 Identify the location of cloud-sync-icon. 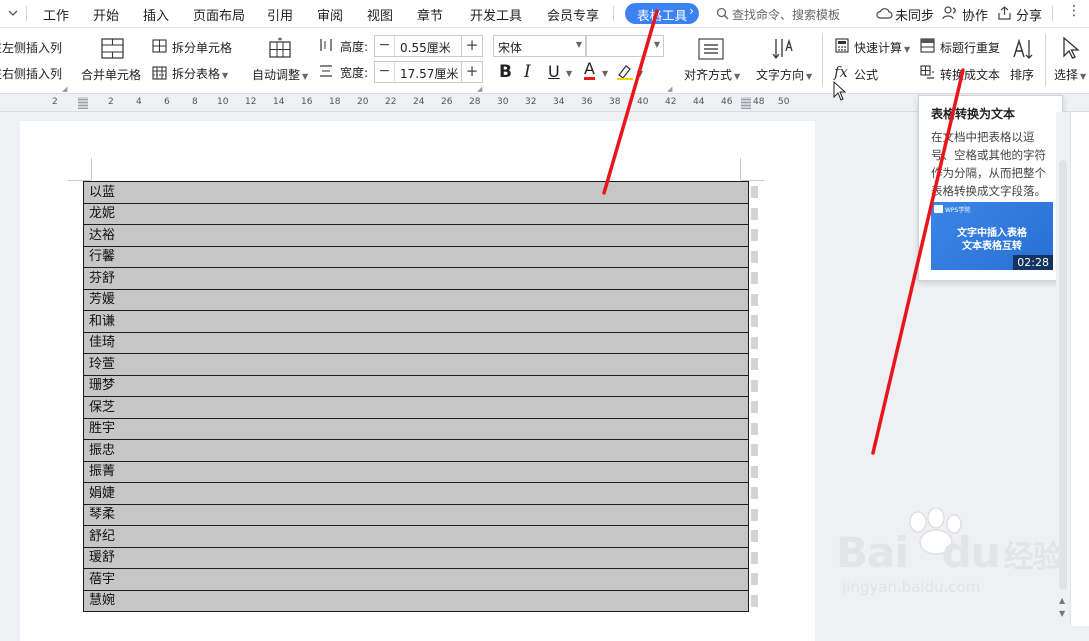
(884, 14).